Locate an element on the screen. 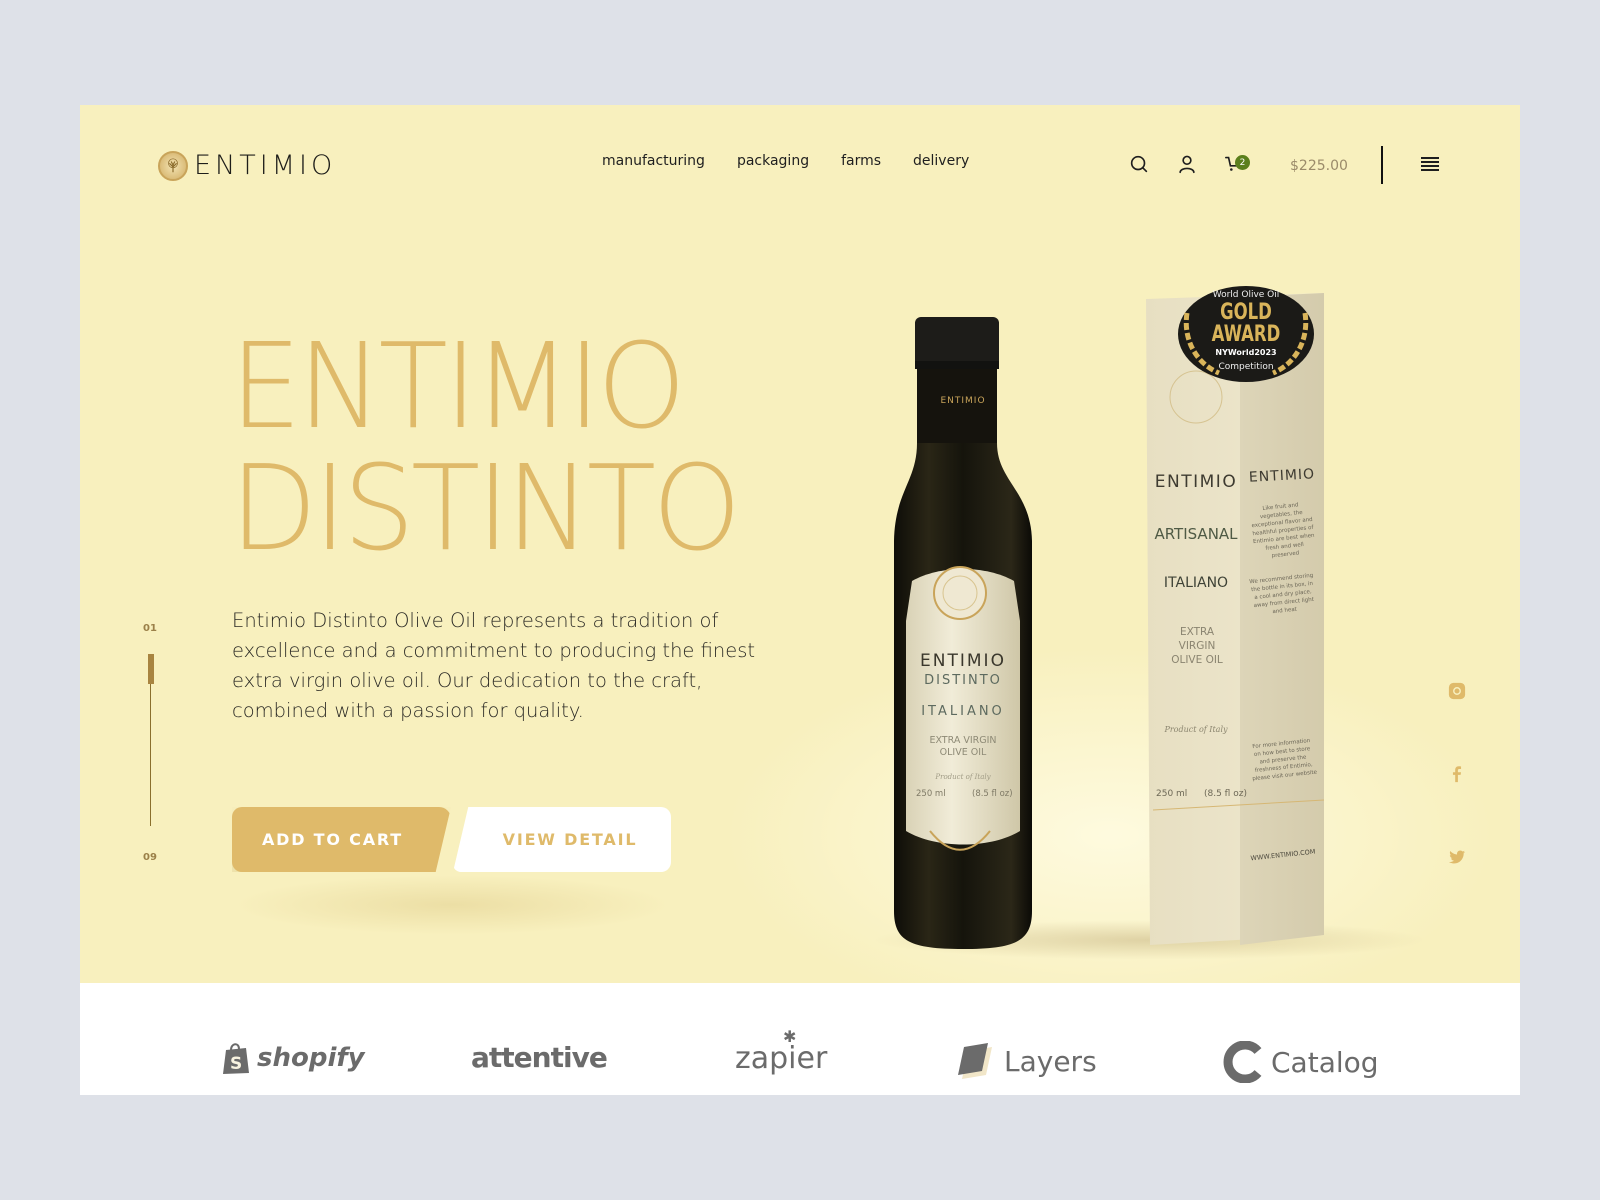 The height and width of the screenshot is (1200, 1600). slide-current: 01 is located at coordinates (150, 628).